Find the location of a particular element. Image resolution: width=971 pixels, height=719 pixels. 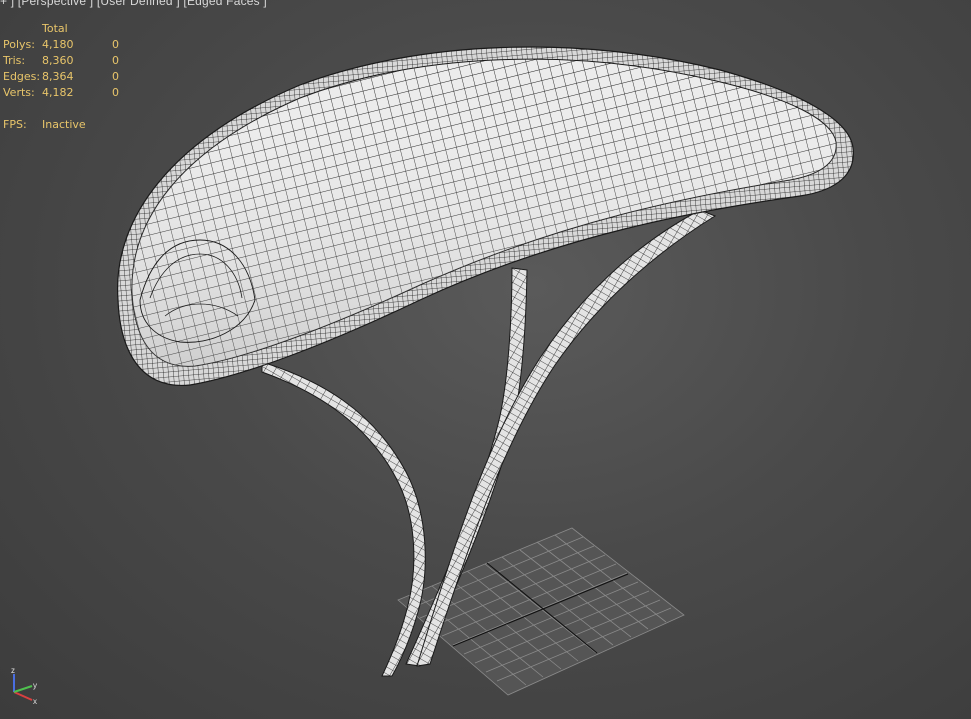

y-axis-line is located at coordinates (23, 689).